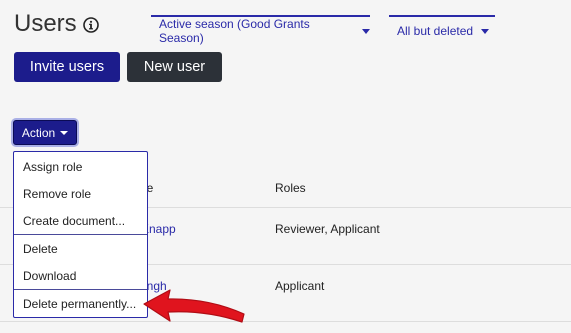  Describe the element at coordinates (285, 321) in the screenshot. I see `row-divider` at that location.